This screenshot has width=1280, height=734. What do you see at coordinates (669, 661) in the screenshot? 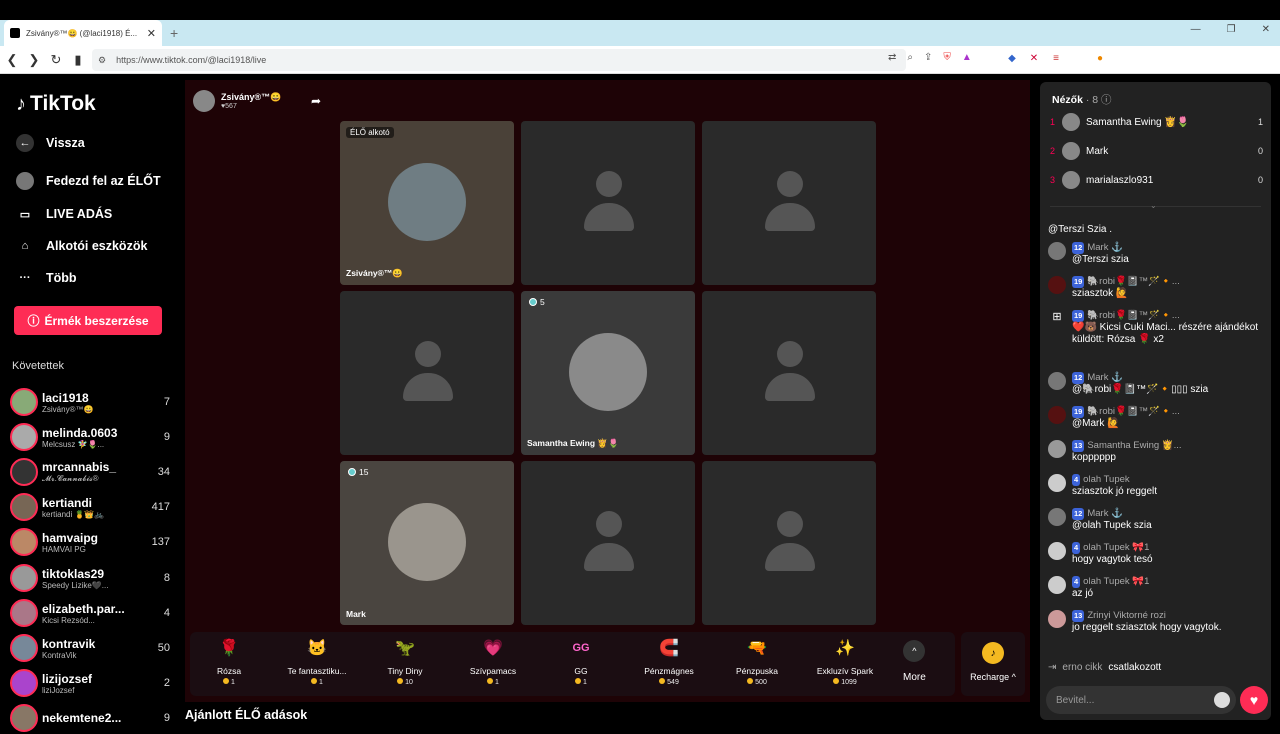
I see `gift-money-magnet: 🧲 Pénzmágnes 549` at bounding box center [669, 661].